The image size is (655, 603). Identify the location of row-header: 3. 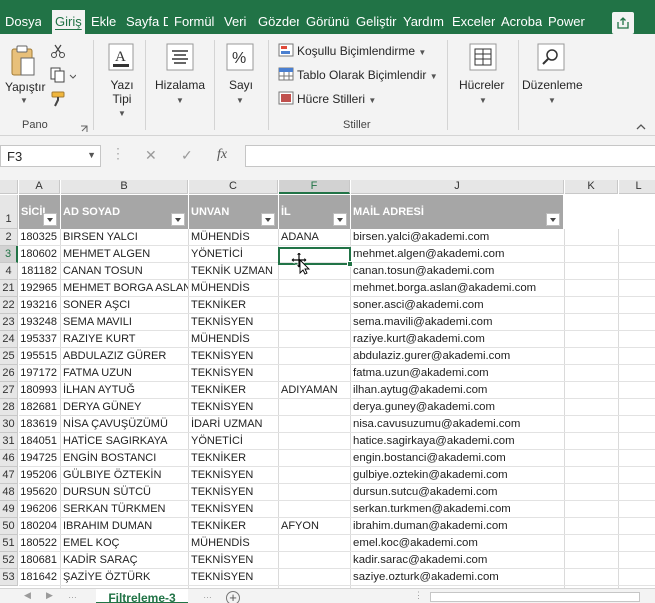
(9, 254).